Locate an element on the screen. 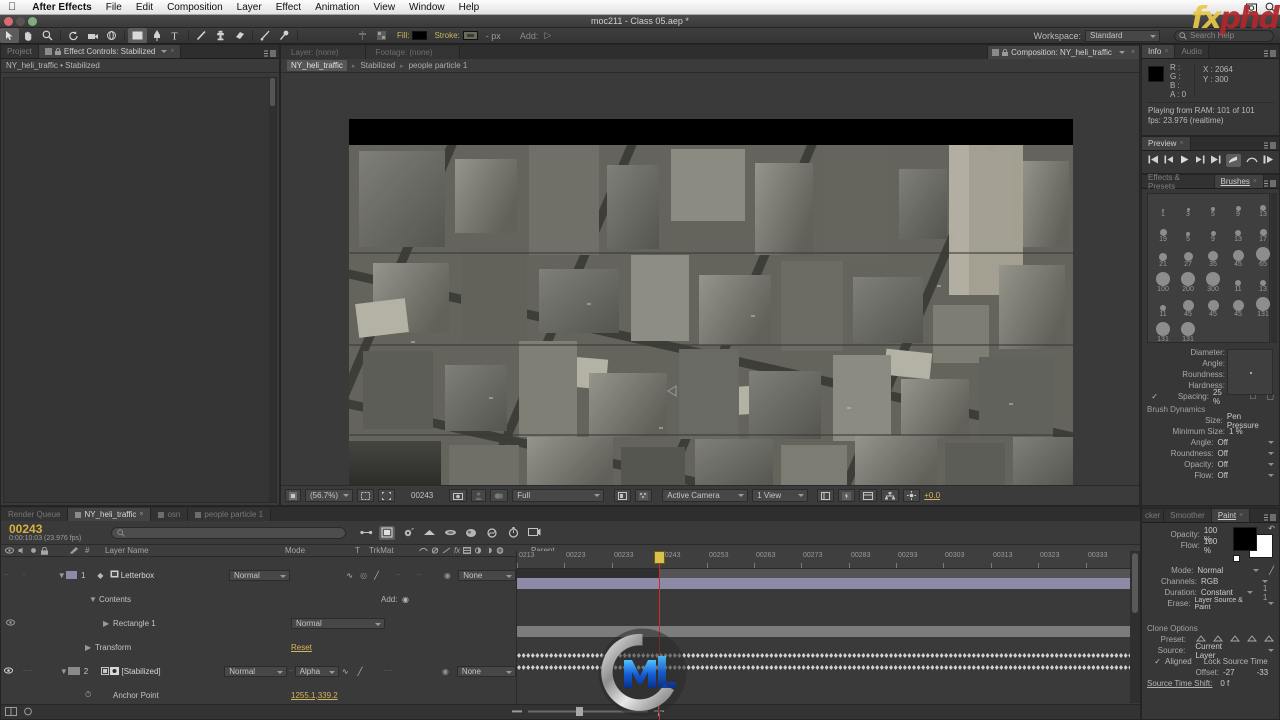 This screenshot has height=720, width=1280. rectangle1-mode-dropdown: Normal is located at coordinates (338, 623).